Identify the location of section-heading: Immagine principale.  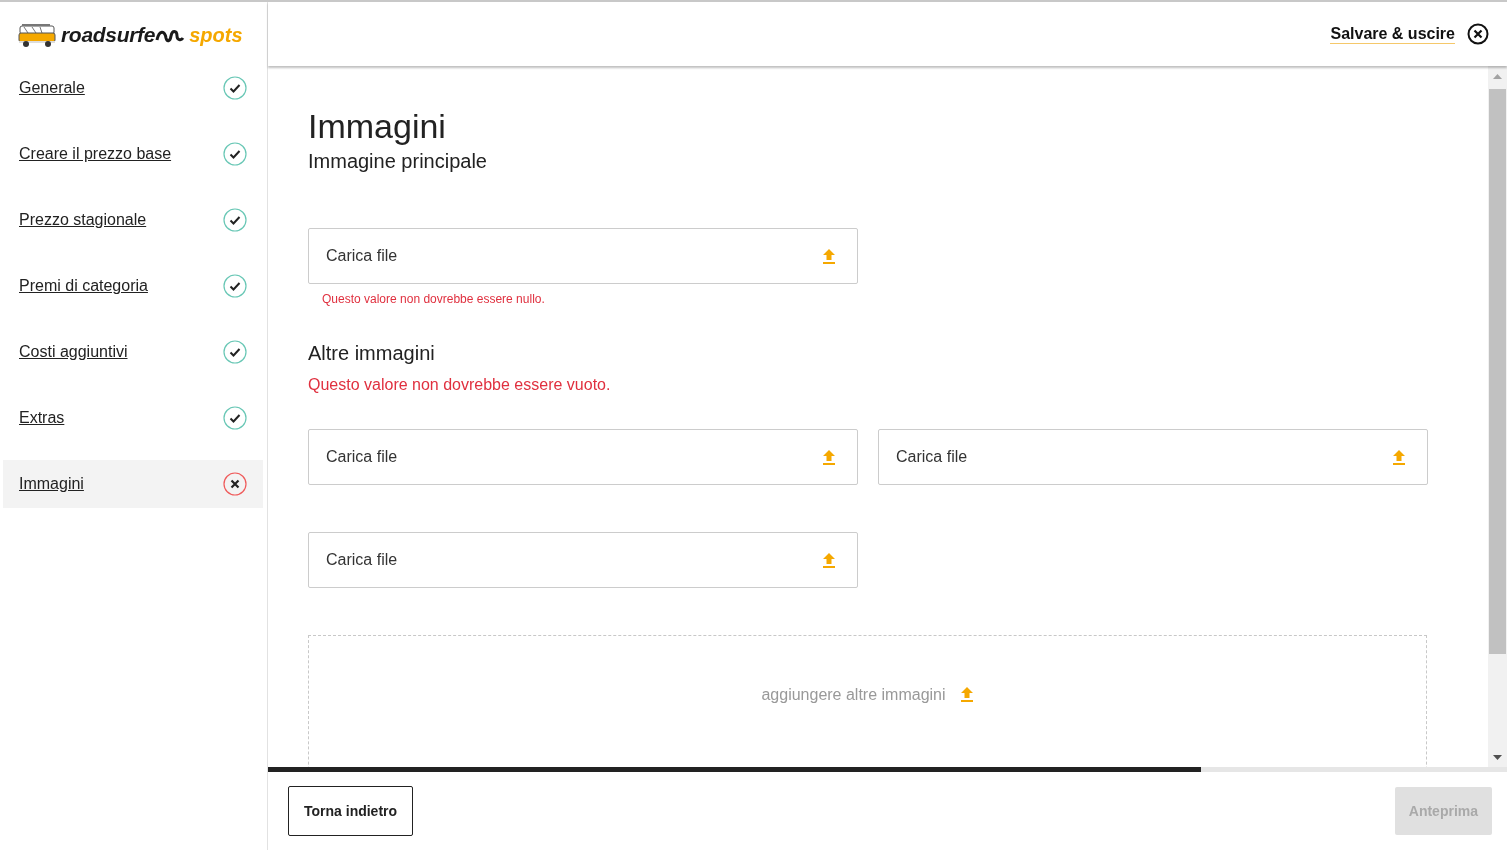
(398, 161).